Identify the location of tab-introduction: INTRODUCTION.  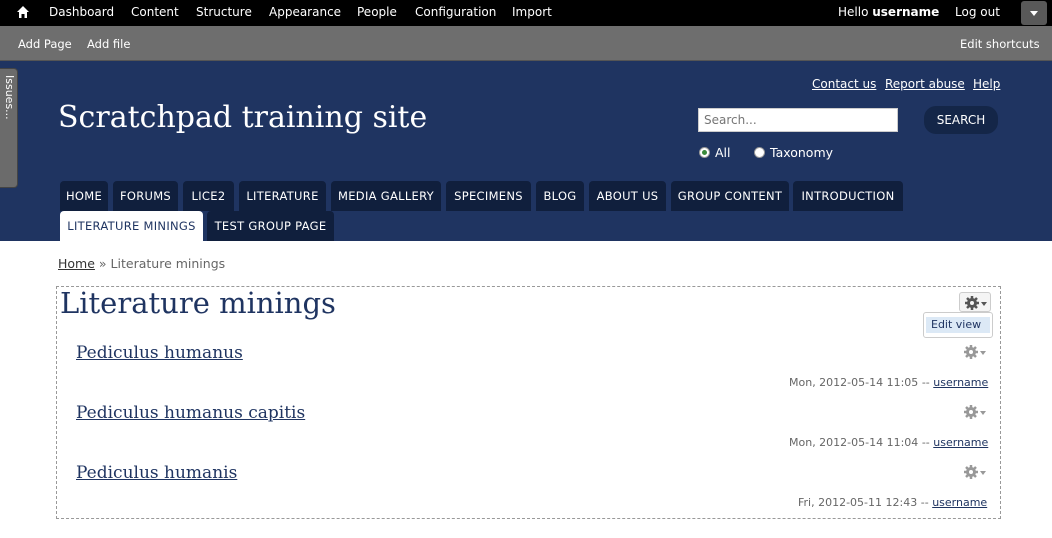
(848, 196).